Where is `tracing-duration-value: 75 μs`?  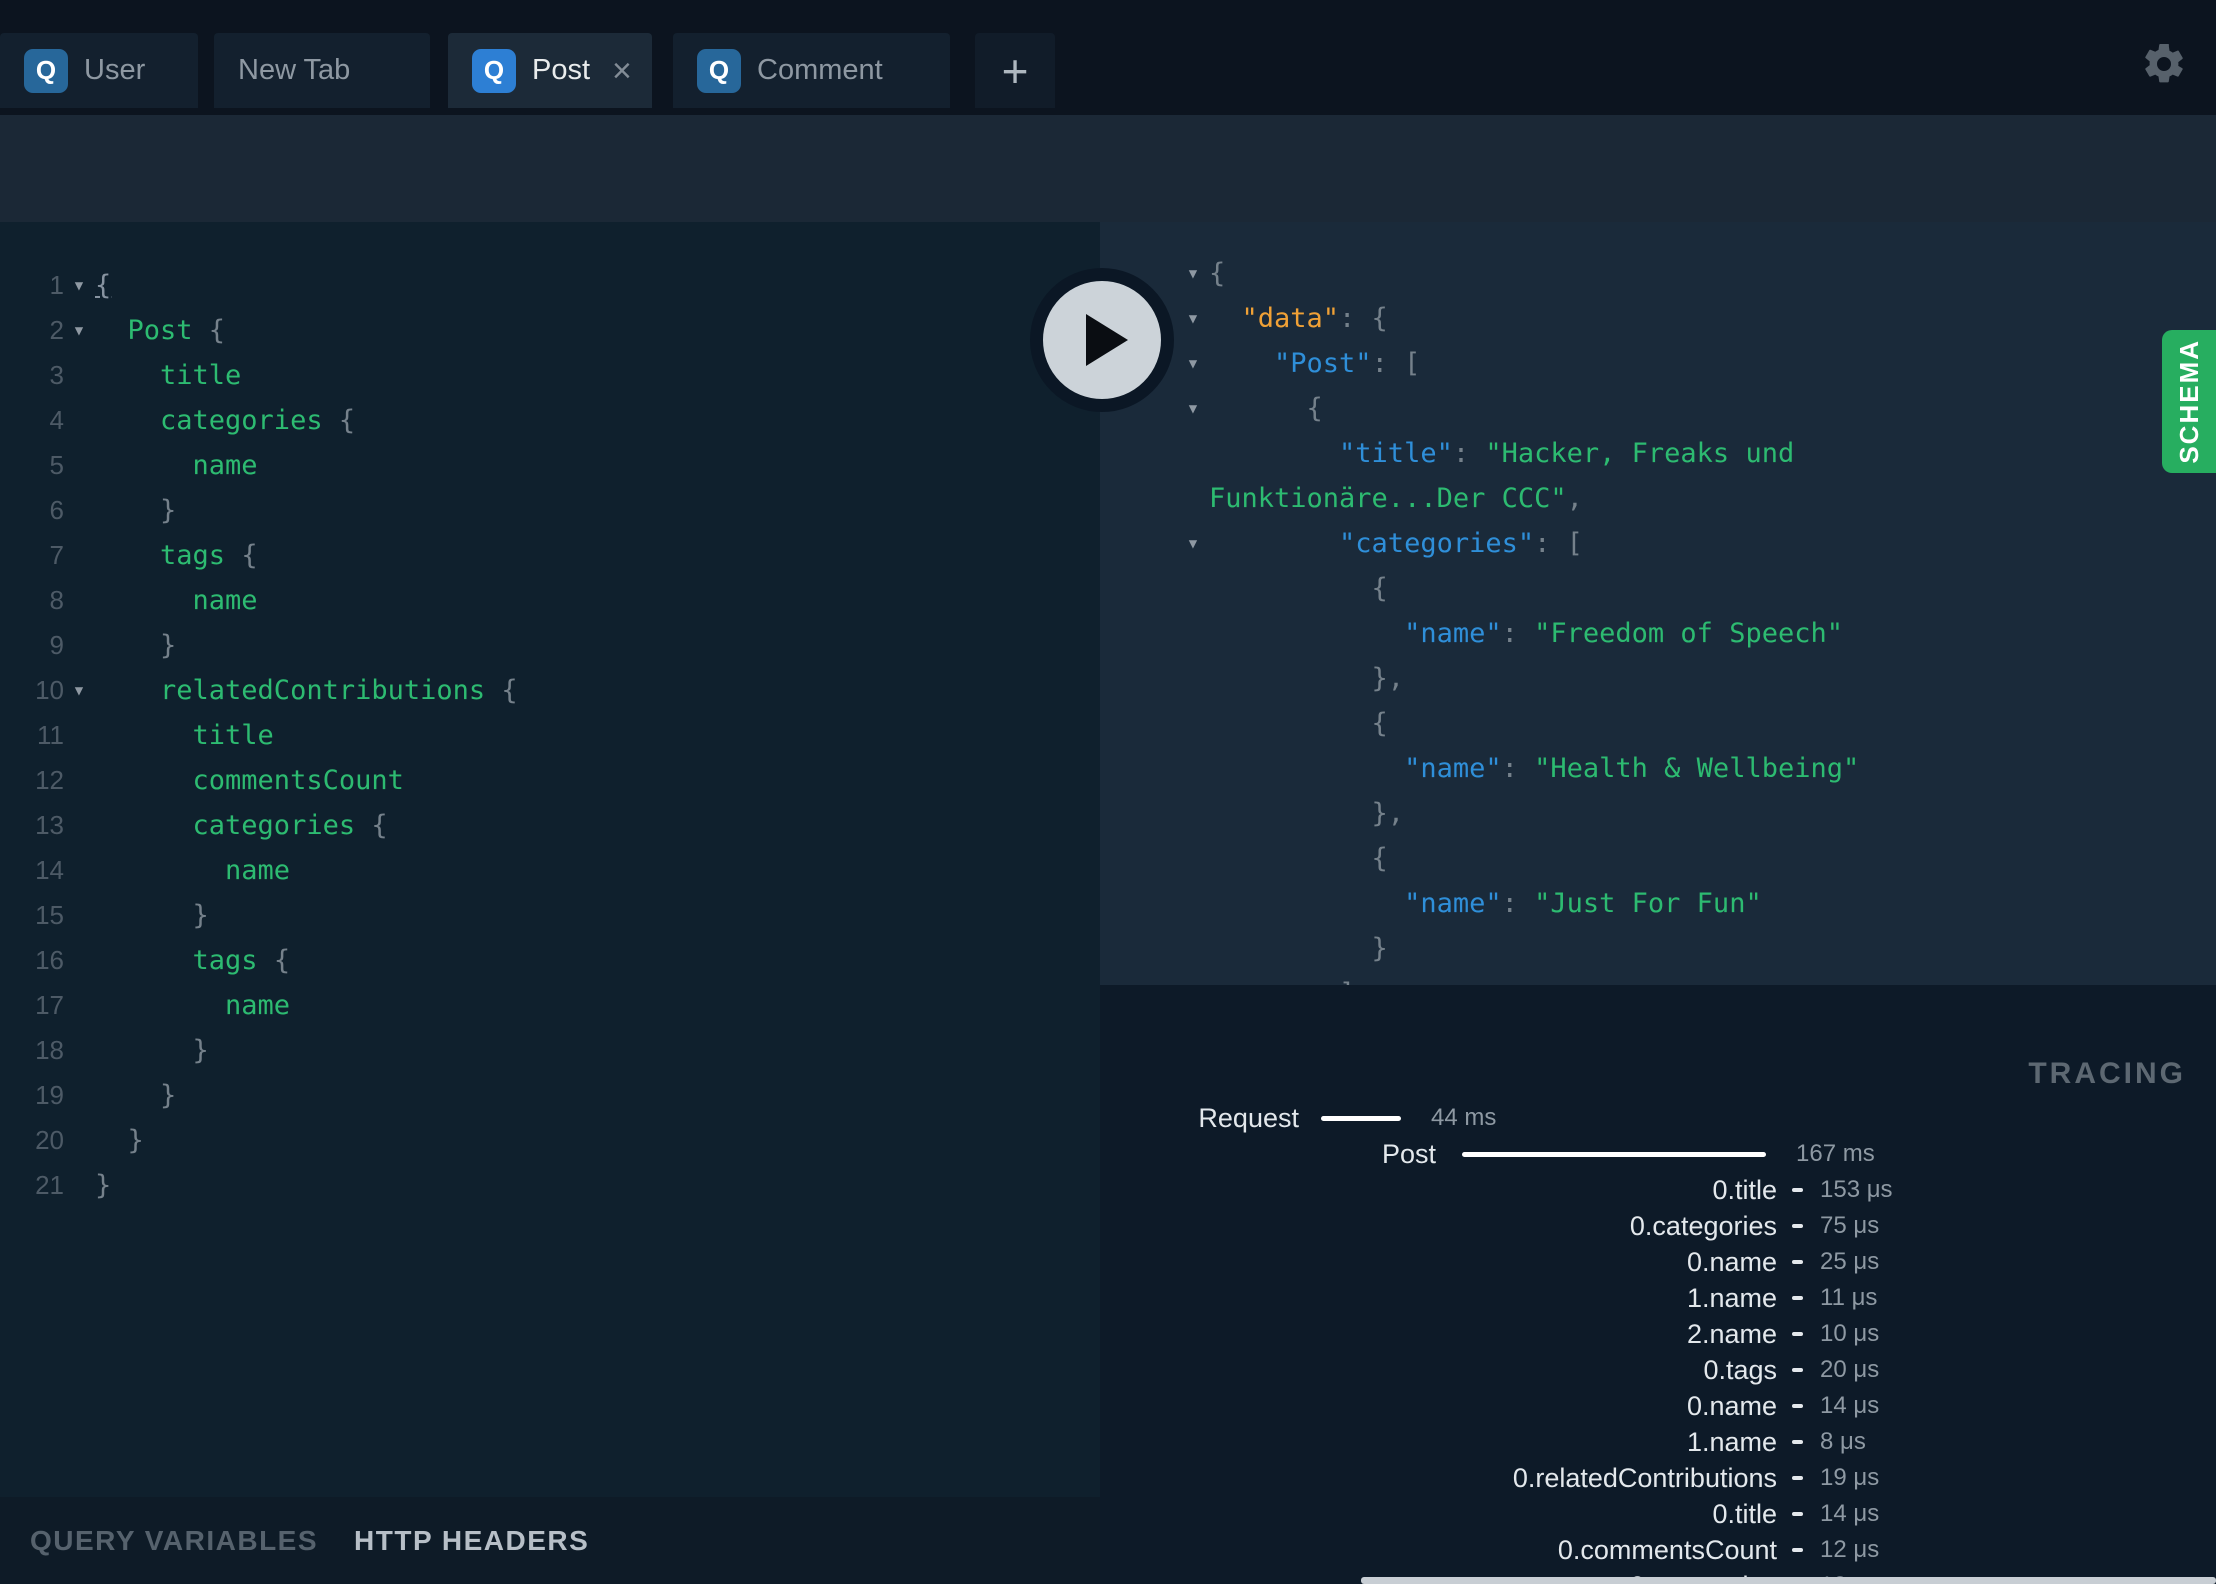 tracing-duration-value: 75 μs is located at coordinates (1850, 1225).